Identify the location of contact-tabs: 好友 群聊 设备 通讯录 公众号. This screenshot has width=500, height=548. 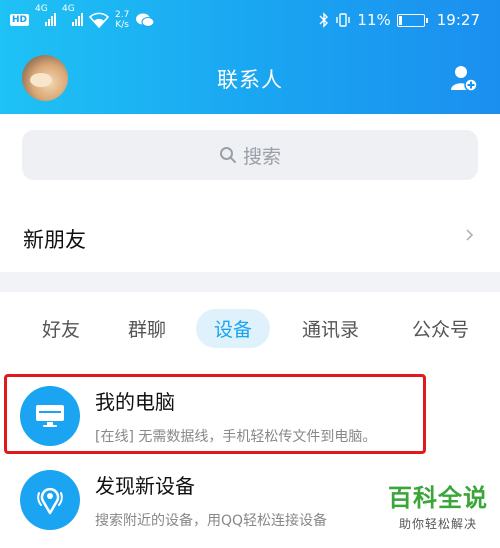
(250, 330).